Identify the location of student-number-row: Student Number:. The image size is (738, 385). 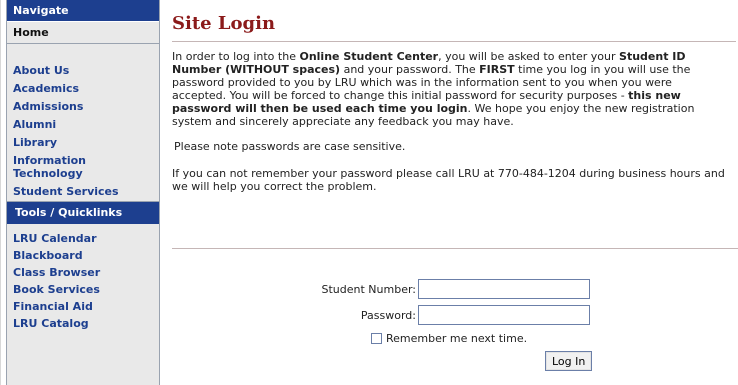
(449, 288).